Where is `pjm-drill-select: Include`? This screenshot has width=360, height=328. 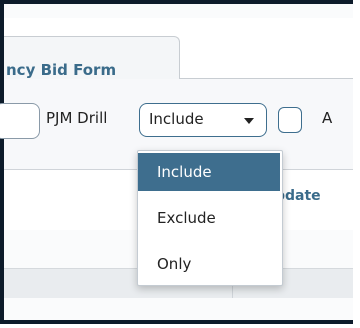 pjm-drill-select: Include is located at coordinates (203, 120).